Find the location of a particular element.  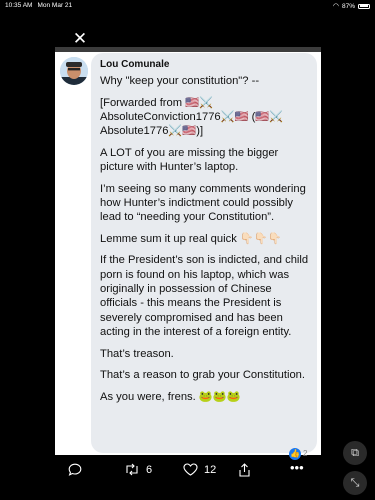

status-time: 10:35 AM is located at coordinates (19, 5).